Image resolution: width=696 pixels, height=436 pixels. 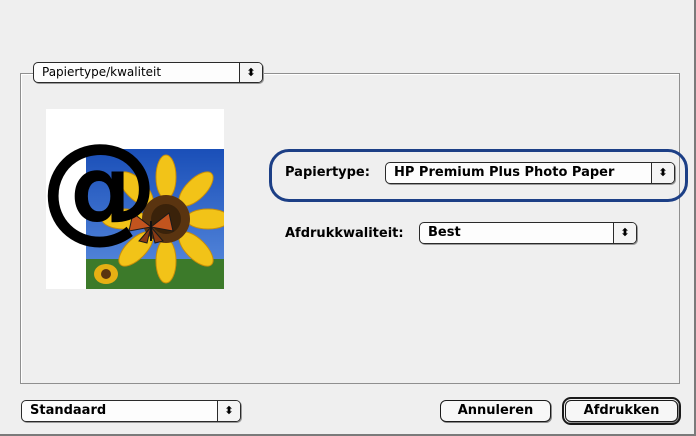 I want to click on papiertype-value: HP Premium Plus Photo Paper, so click(x=504, y=172).